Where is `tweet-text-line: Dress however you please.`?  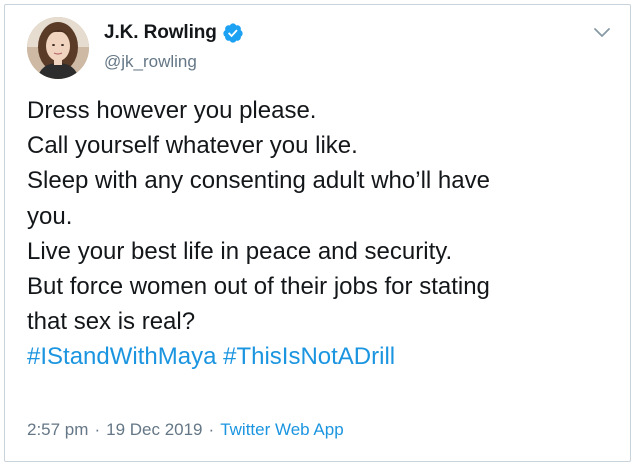 tweet-text-line: Dress however you please. is located at coordinates (172, 110).